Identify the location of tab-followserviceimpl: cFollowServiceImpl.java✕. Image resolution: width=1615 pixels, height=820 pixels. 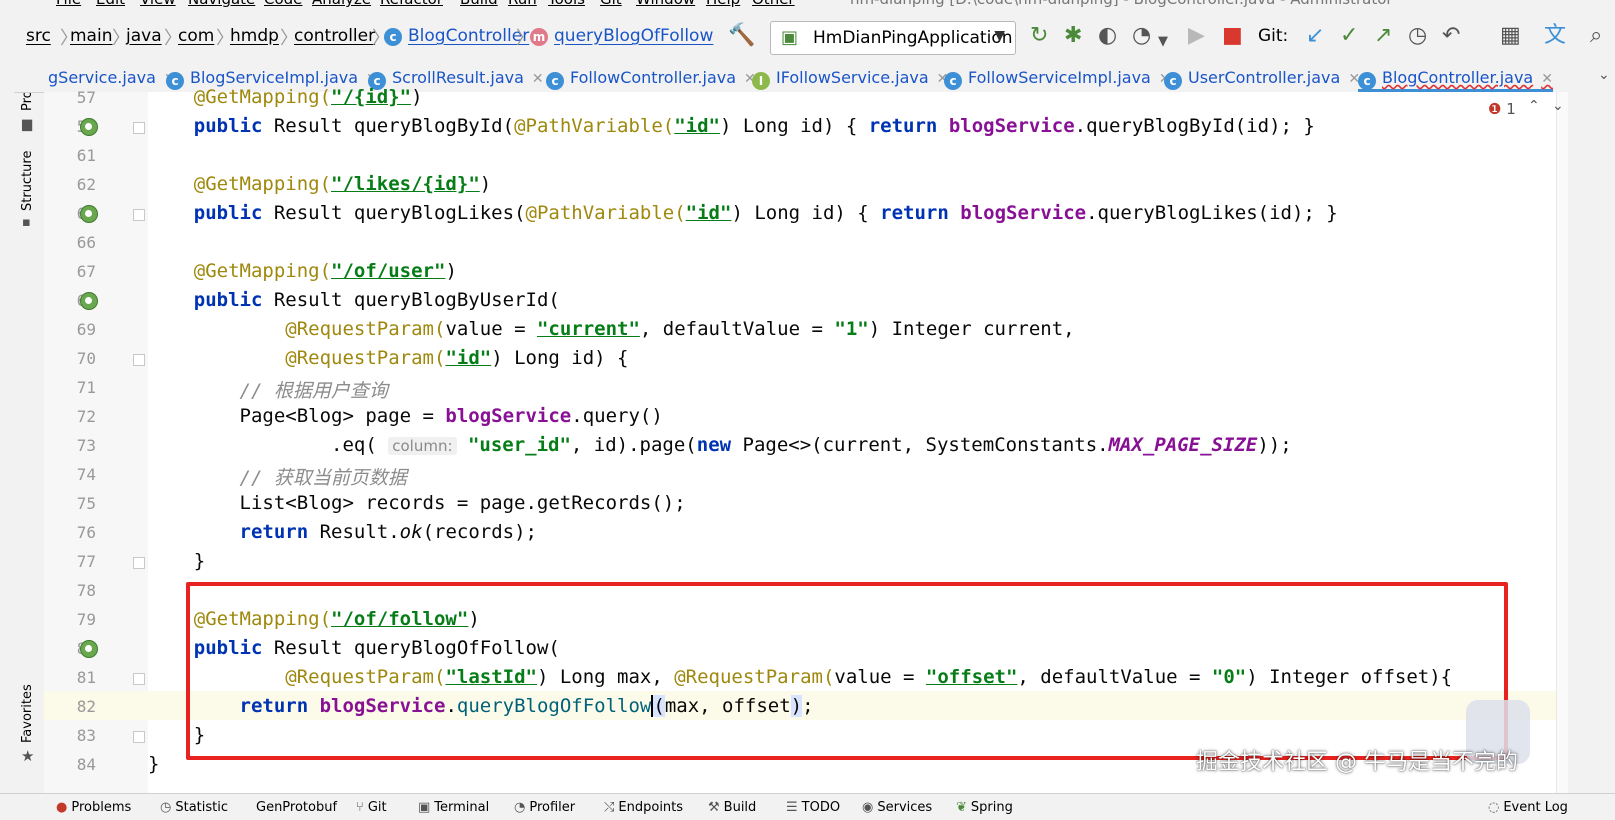
(1057, 77).